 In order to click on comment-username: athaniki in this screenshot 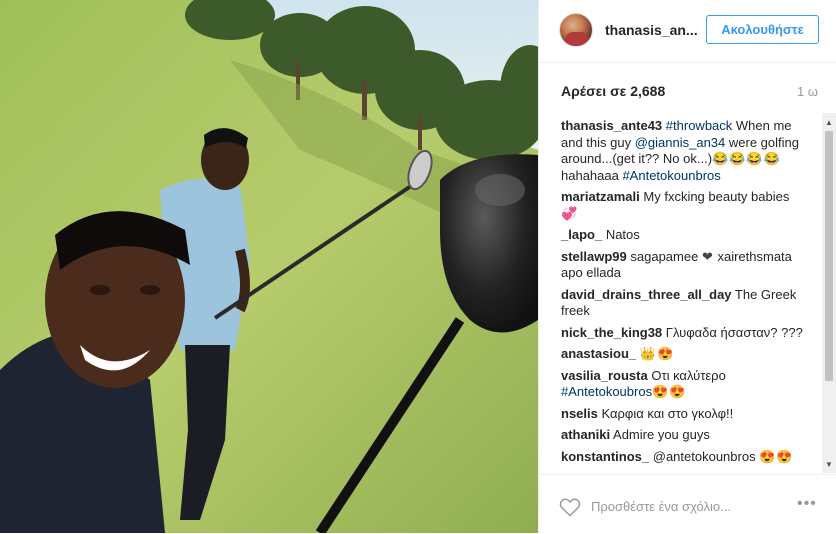, I will do `click(585, 434)`.